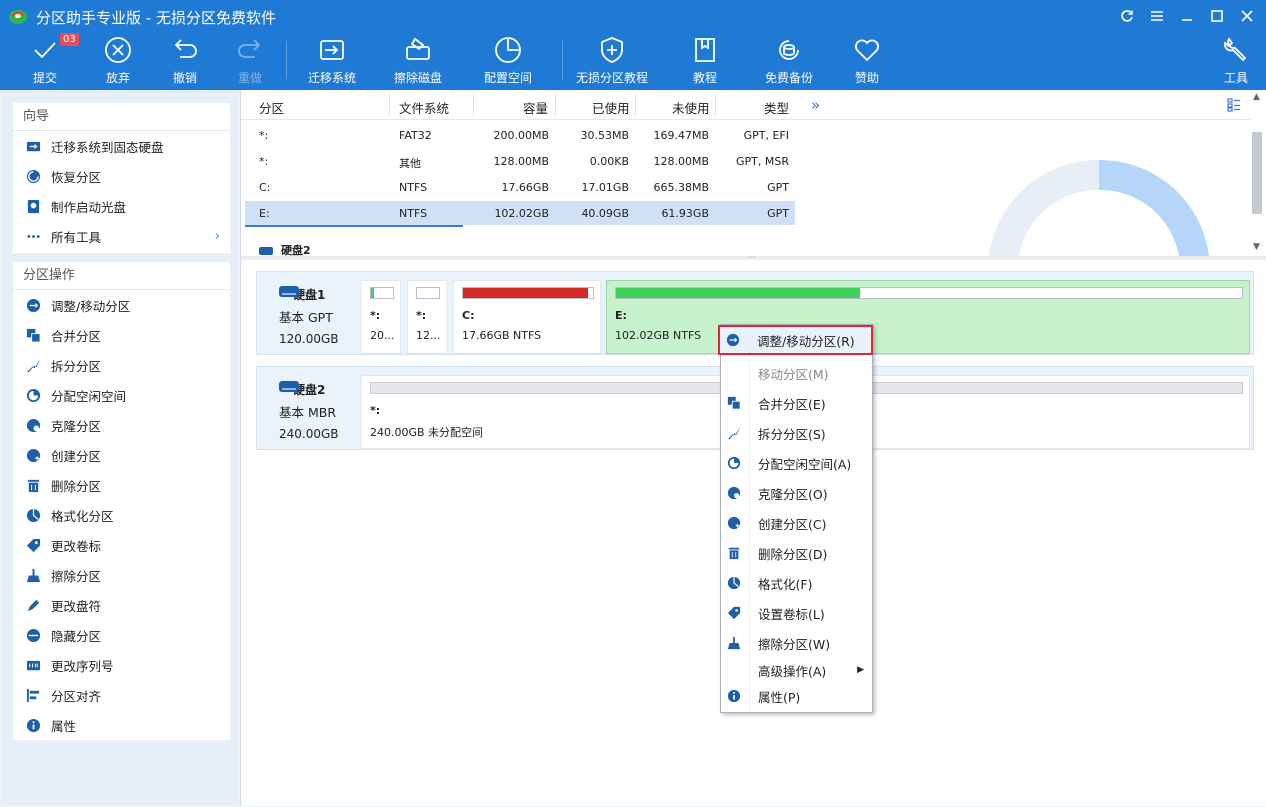 Image resolution: width=1266 pixels, height=807 pixels. Describe the element at coordinates (121, 146) in the screenshot. I see `sidebar-item-migrate-ssd: 迁移系统到固态硬盘` at that location.